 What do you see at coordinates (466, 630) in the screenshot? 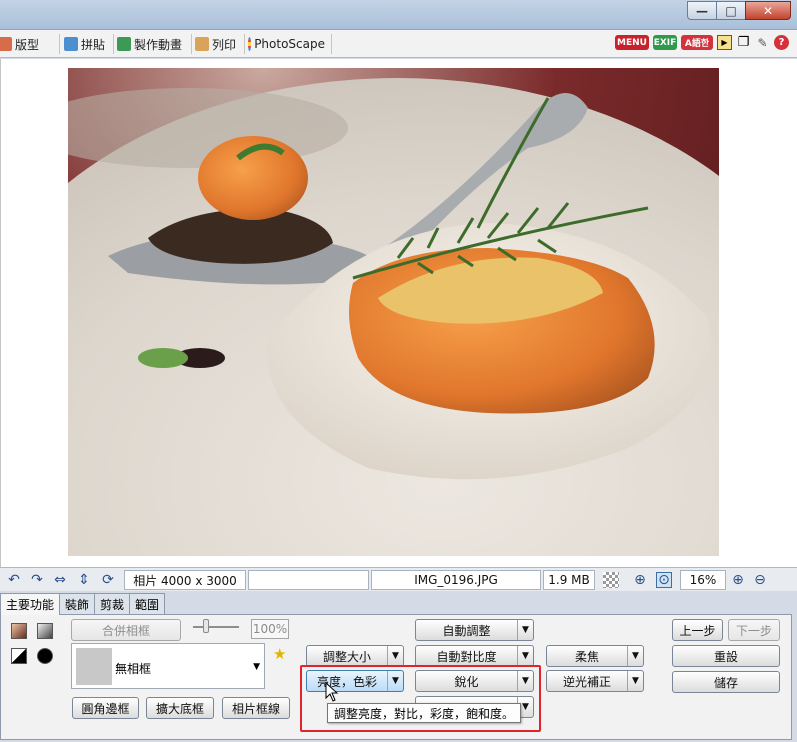
I see `auto-adjust-label: 自動調整` at bounding box center [466, 630].